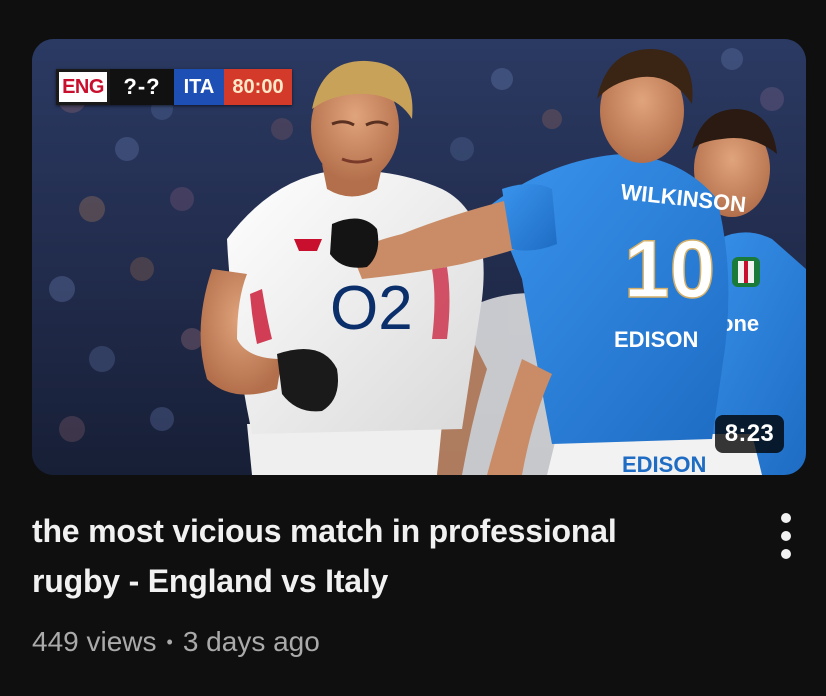 This screenshot has height=696, width=826. Describe the element at coordinates (371, 308) in the screenshot. I see `o2-logo-text: O2` at that location.